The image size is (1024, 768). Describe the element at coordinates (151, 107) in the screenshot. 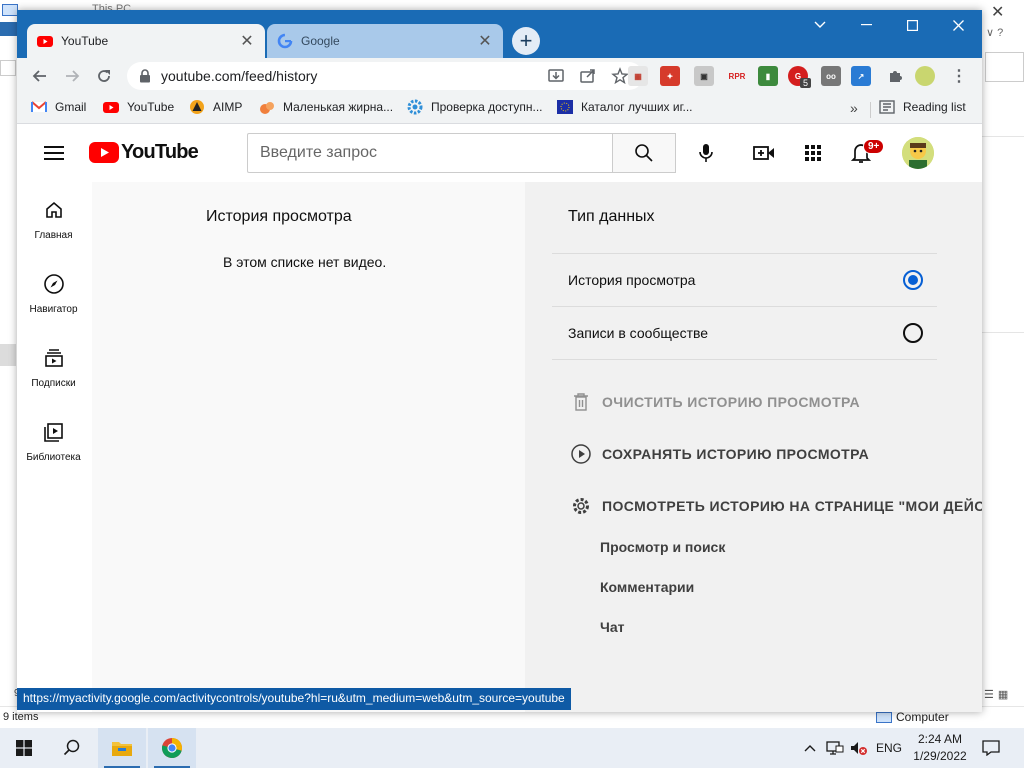

I see `bookmark-label: YouTube` at that location.